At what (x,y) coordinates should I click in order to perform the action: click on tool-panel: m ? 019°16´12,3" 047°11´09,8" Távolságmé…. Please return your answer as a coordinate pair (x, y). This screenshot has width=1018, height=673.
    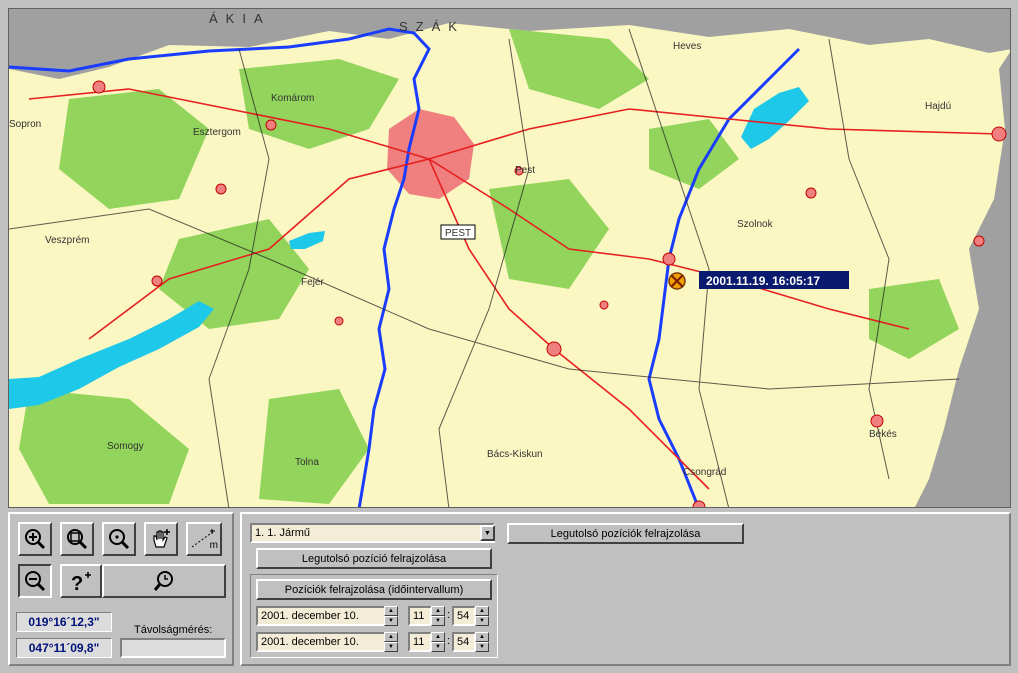
    Looking at the image, I should click on (121, 589).